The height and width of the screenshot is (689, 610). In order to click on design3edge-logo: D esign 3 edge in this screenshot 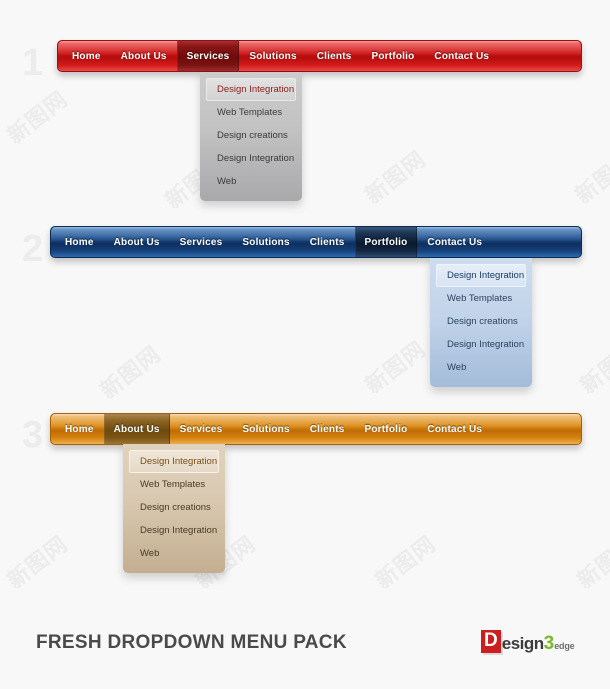, I will do `click(528, 640)`.